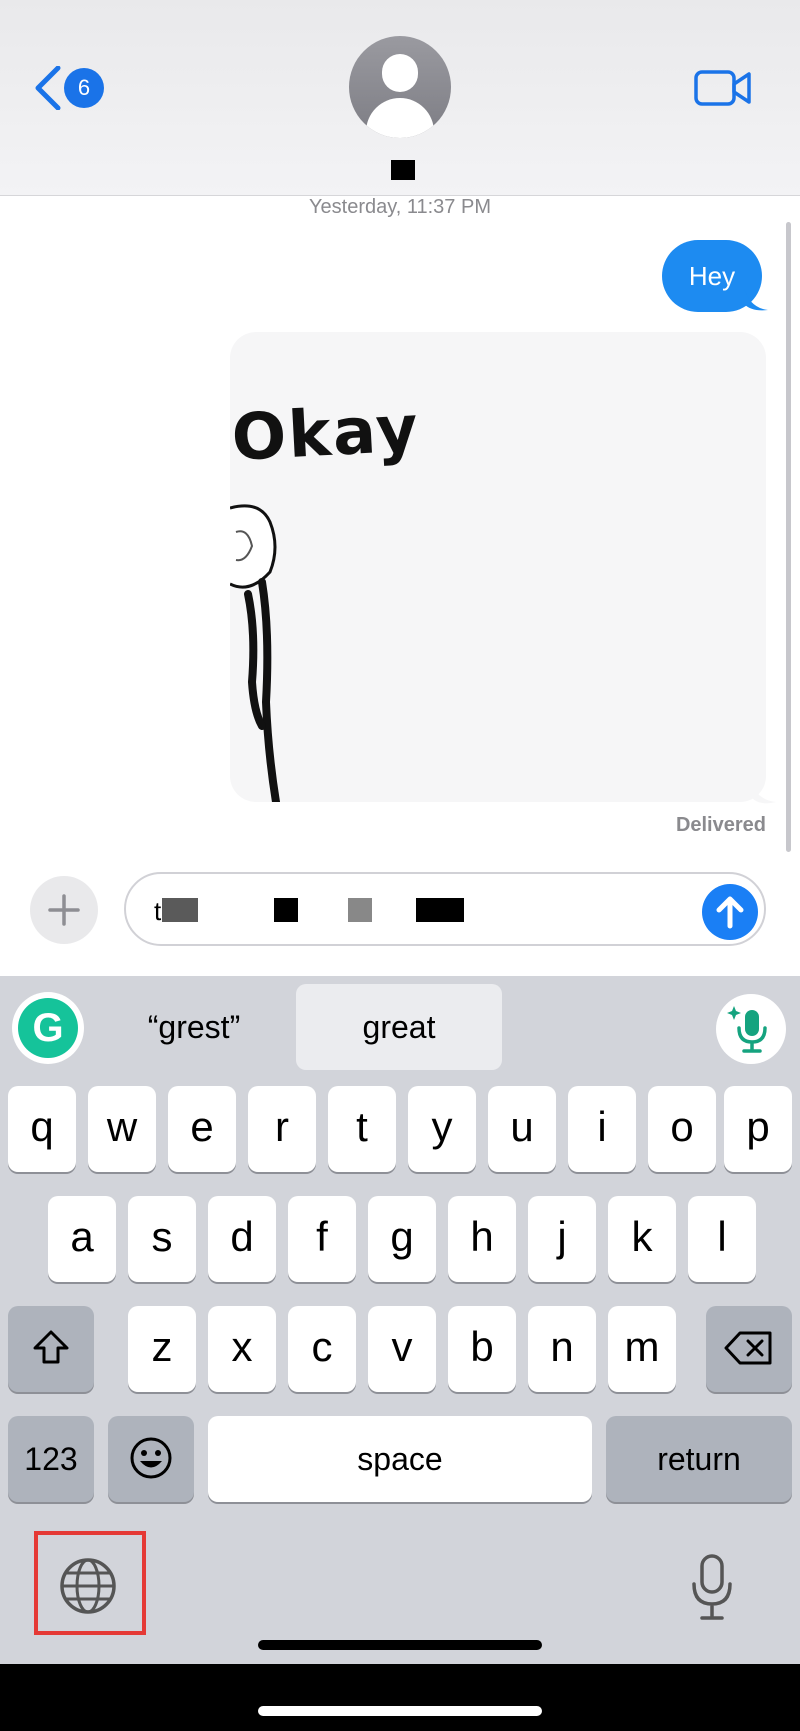 The height and width of the screenshot is (1731, 800). Describe the element at coordinates (747, 1029) in the screenshot. I see `ai-dictation-icon` at that location.